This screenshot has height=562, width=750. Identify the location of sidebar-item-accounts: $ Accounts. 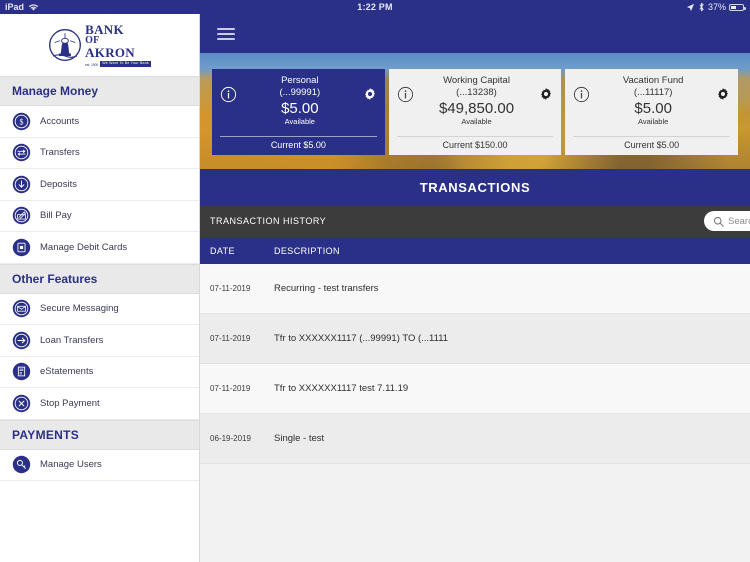
(99, 122).